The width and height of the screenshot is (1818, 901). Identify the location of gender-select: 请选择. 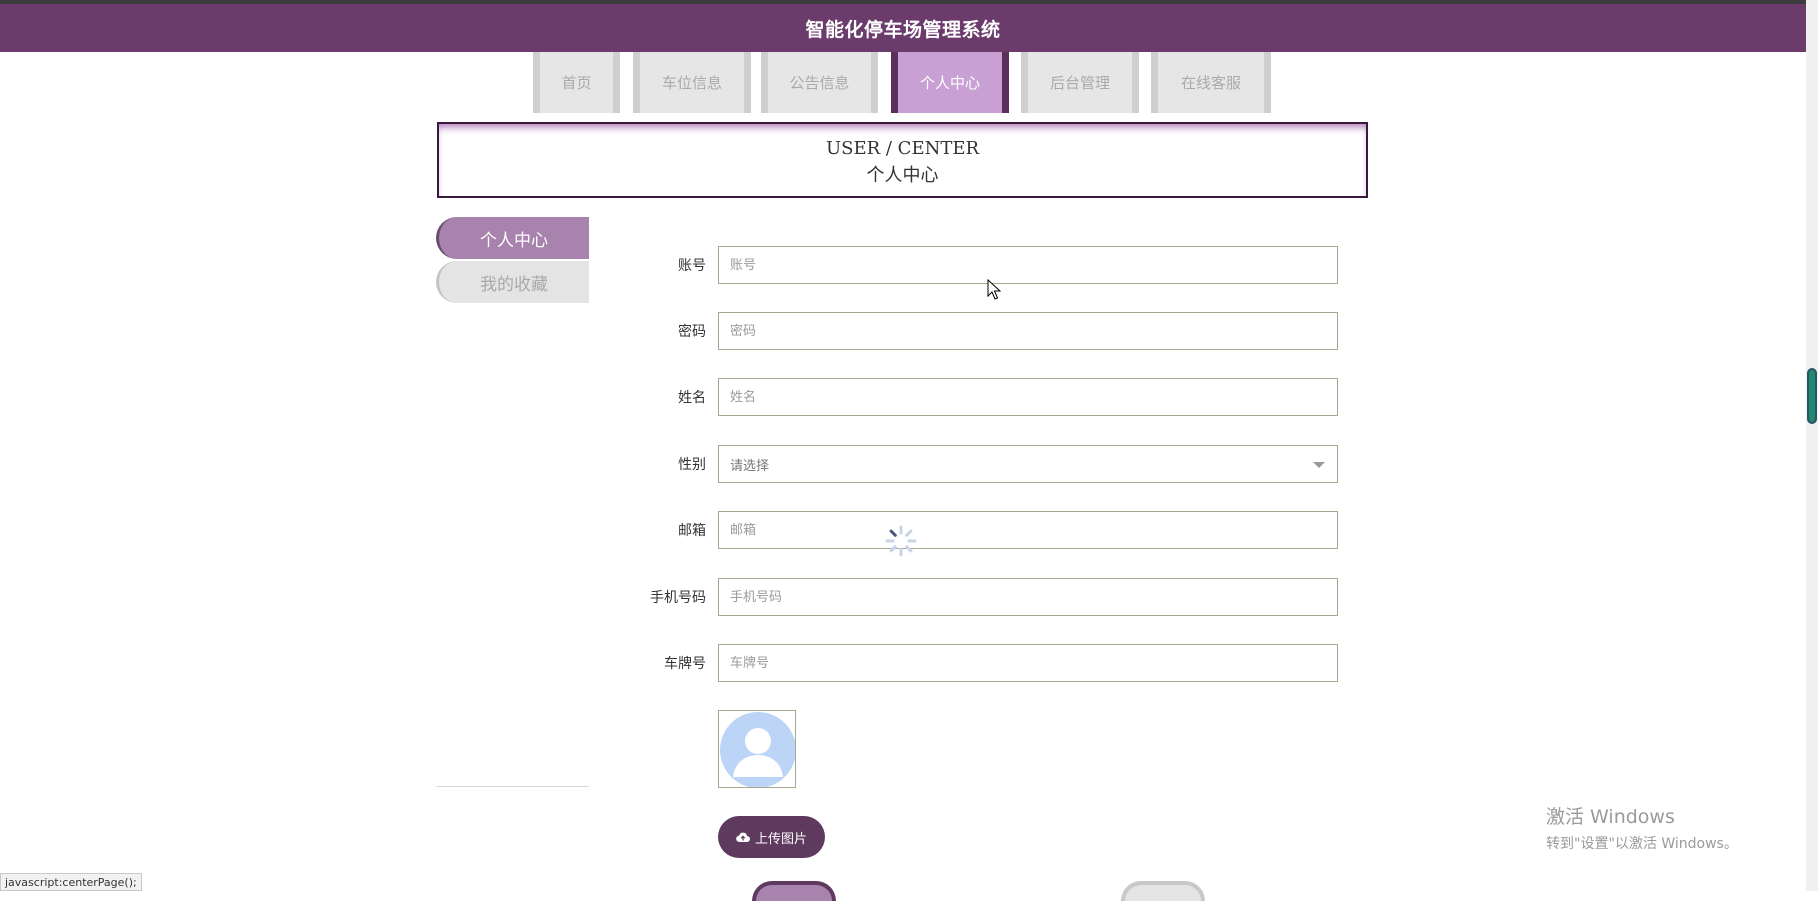
(1028, 464).